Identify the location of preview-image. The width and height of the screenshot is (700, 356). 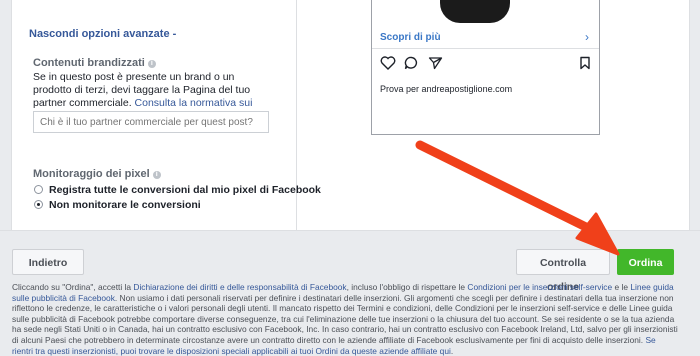
(475, 11).